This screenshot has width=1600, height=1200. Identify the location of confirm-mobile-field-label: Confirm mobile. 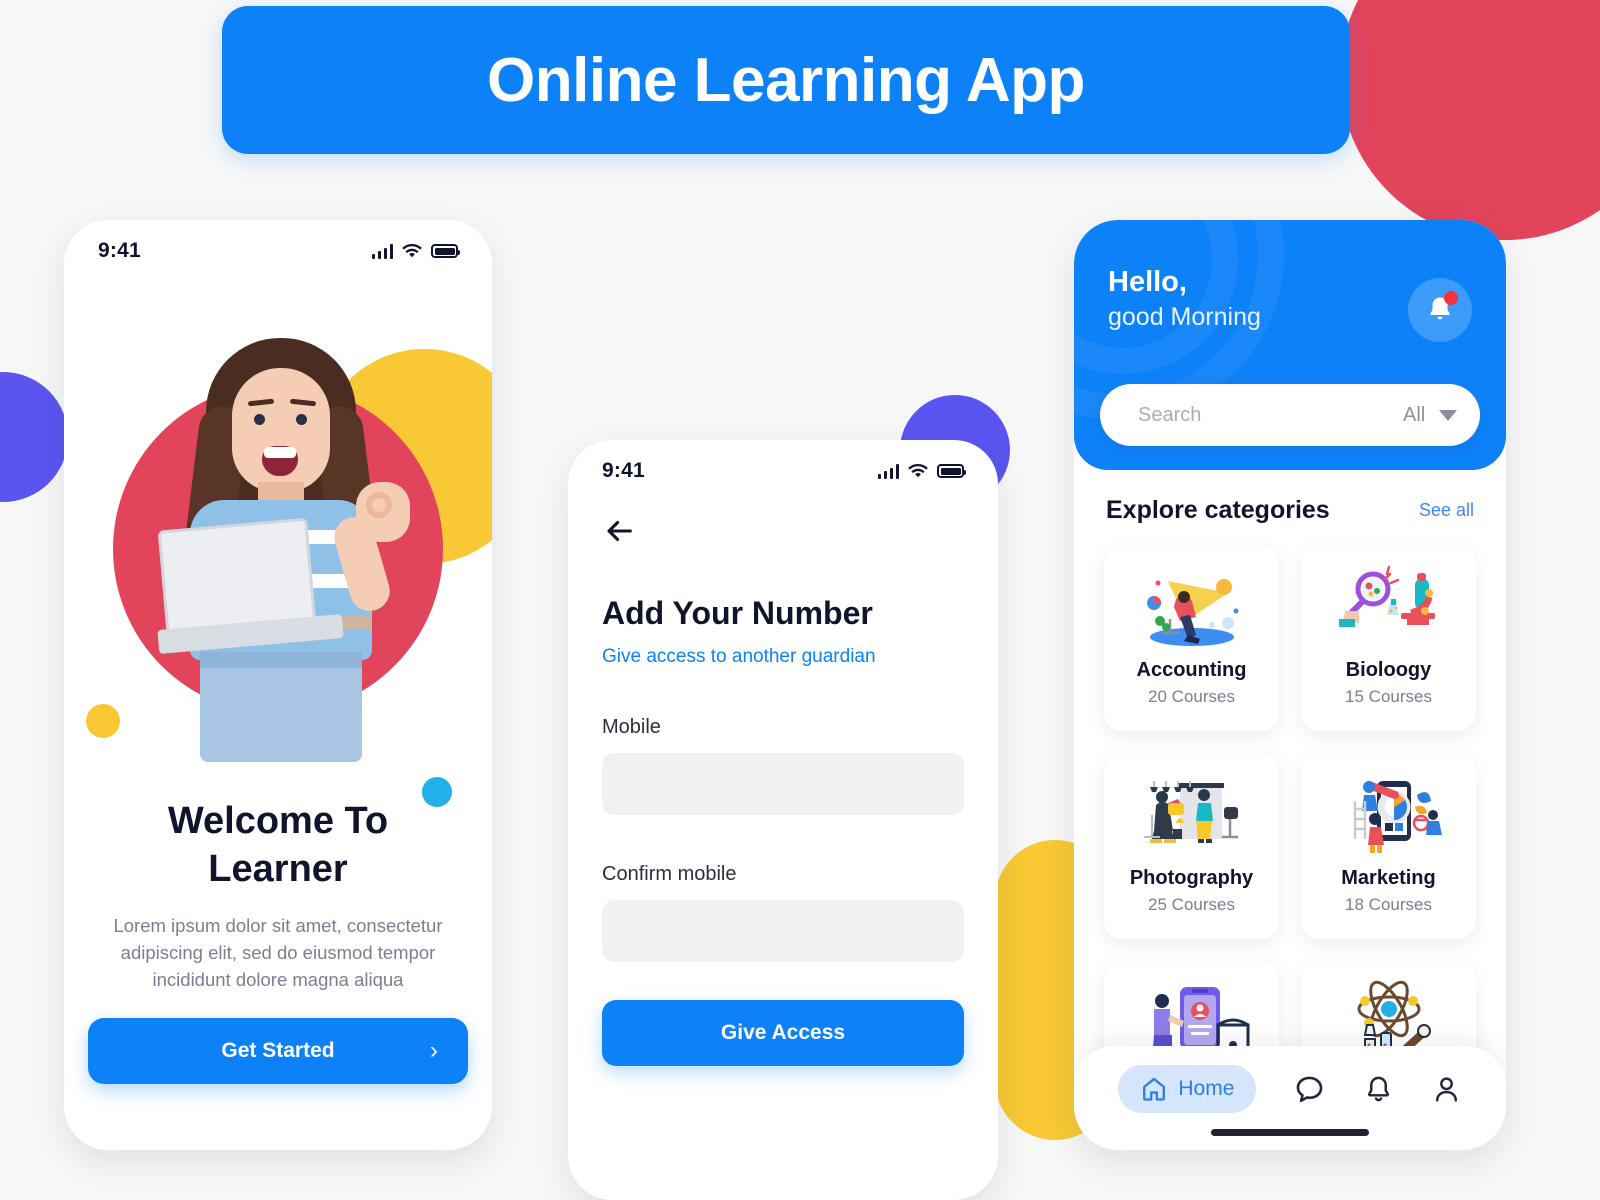
(669, 874).